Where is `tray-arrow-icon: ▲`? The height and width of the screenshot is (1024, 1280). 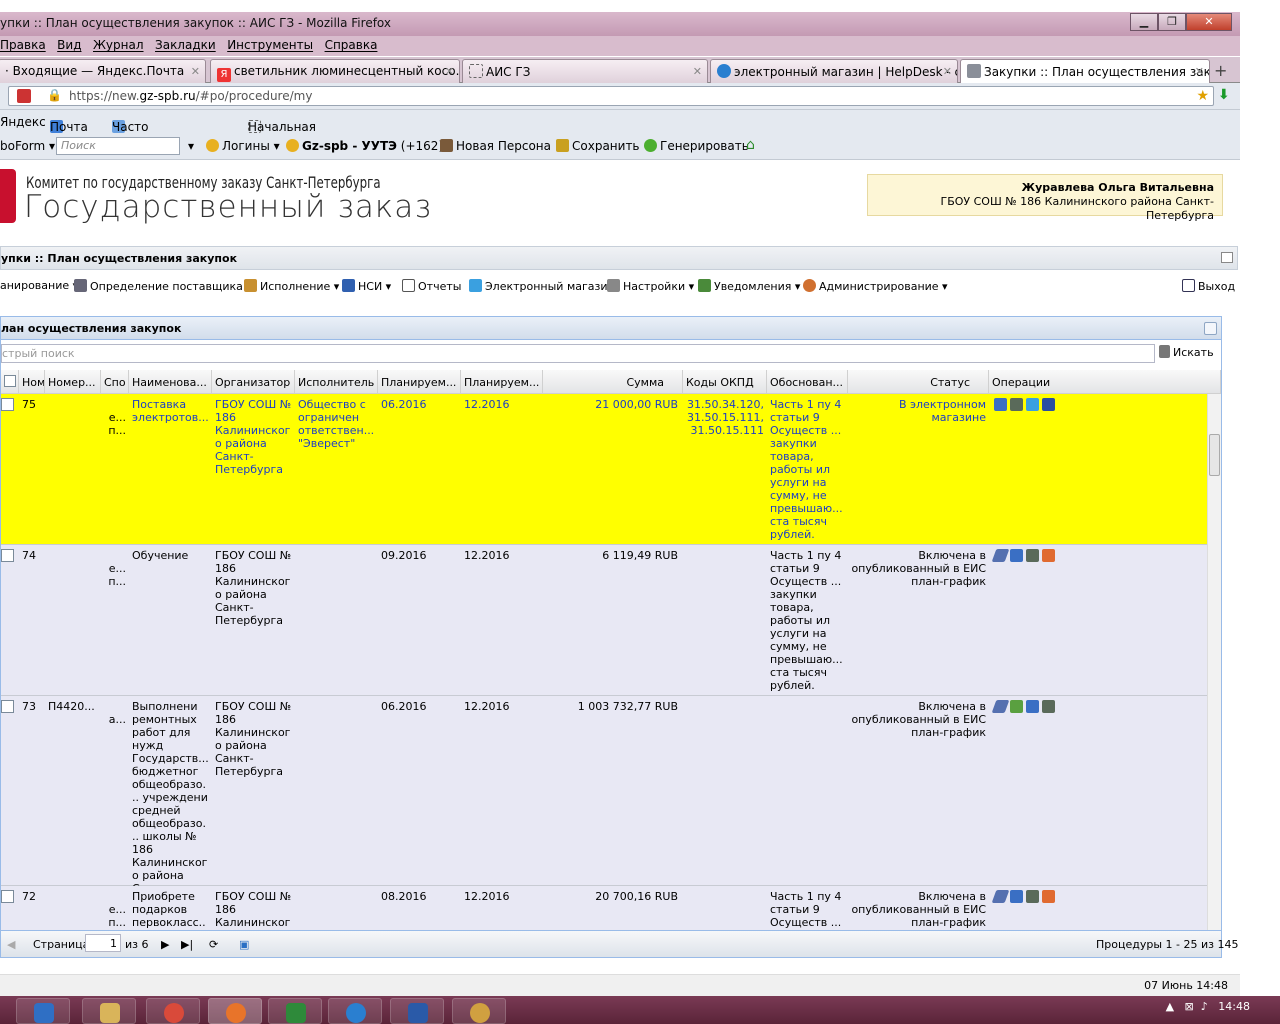
tray-arrow-icon: ▲ is located at coordinates (1170, 1006).